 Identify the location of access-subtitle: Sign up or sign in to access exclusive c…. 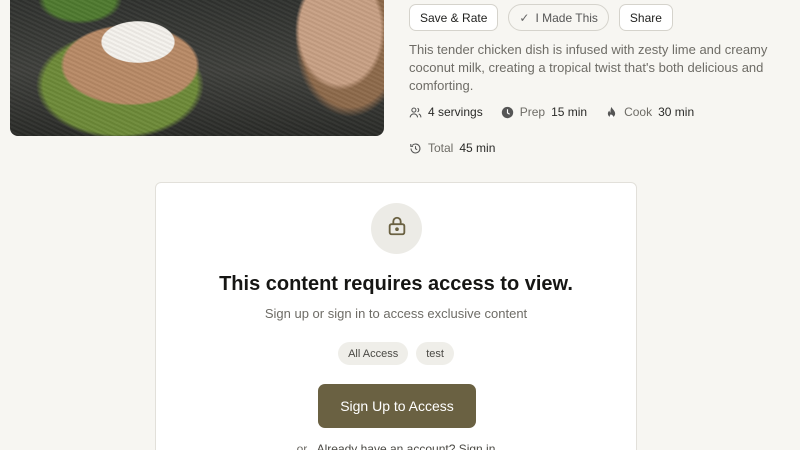
(396, 313).